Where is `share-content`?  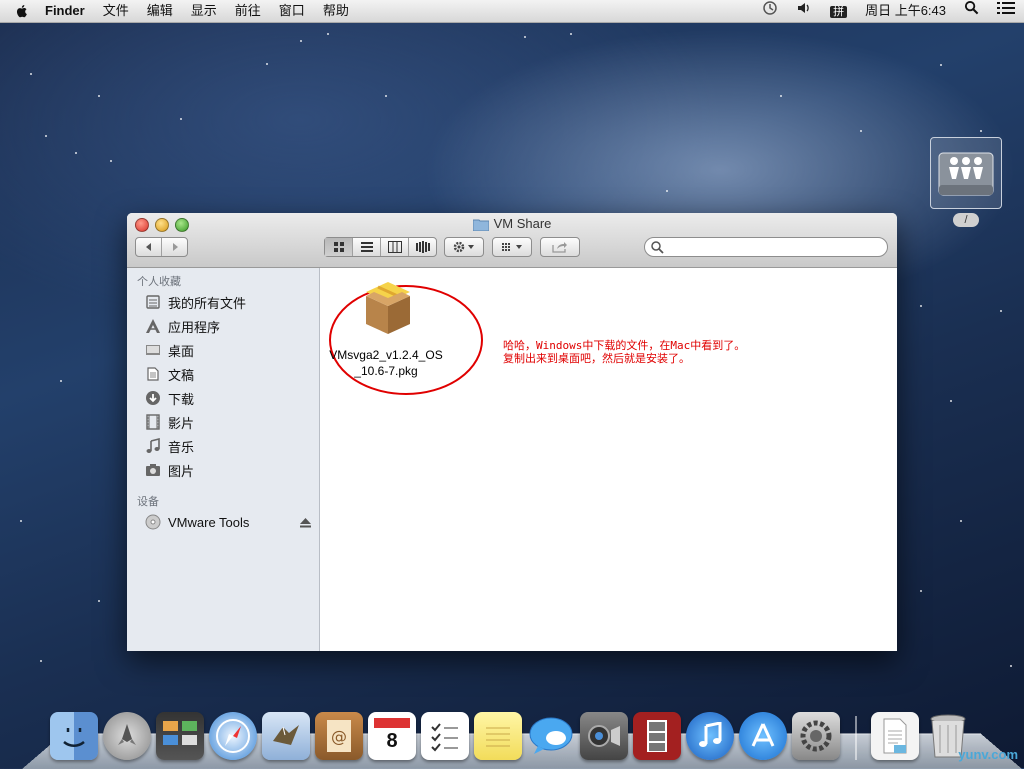
share-content is located at coordinates (560, 247).